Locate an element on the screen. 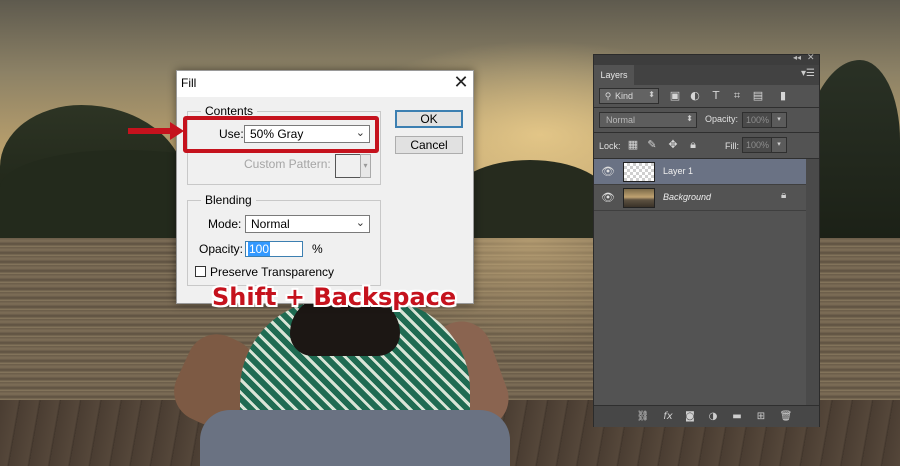 Image resolution: width=900 pixels, height=466 pixels. smart-object-filter-icon: ▤ is located at coordinates (758, 96).